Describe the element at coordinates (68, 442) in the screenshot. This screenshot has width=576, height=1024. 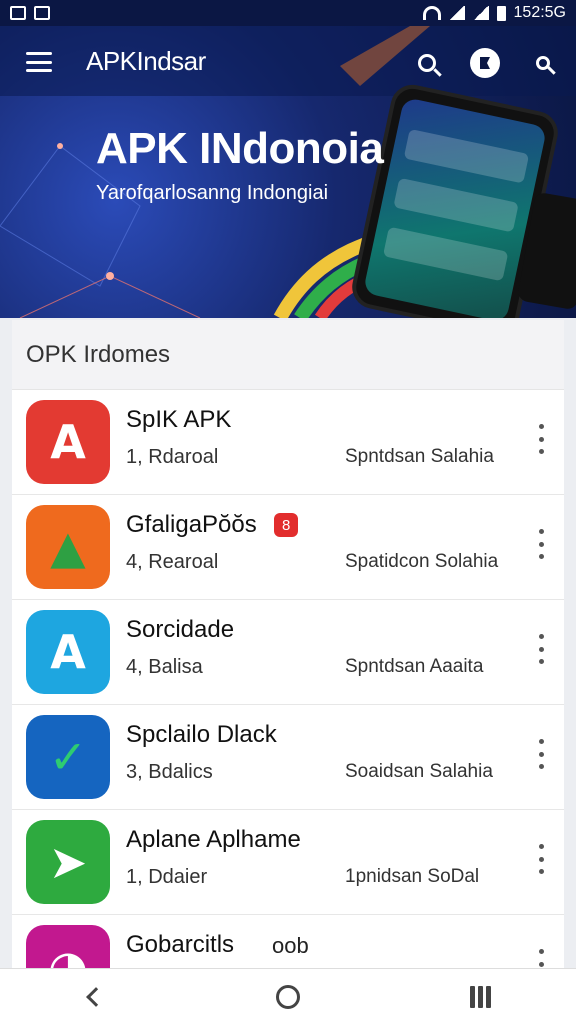
I see `app-icon-red: A` at that location.